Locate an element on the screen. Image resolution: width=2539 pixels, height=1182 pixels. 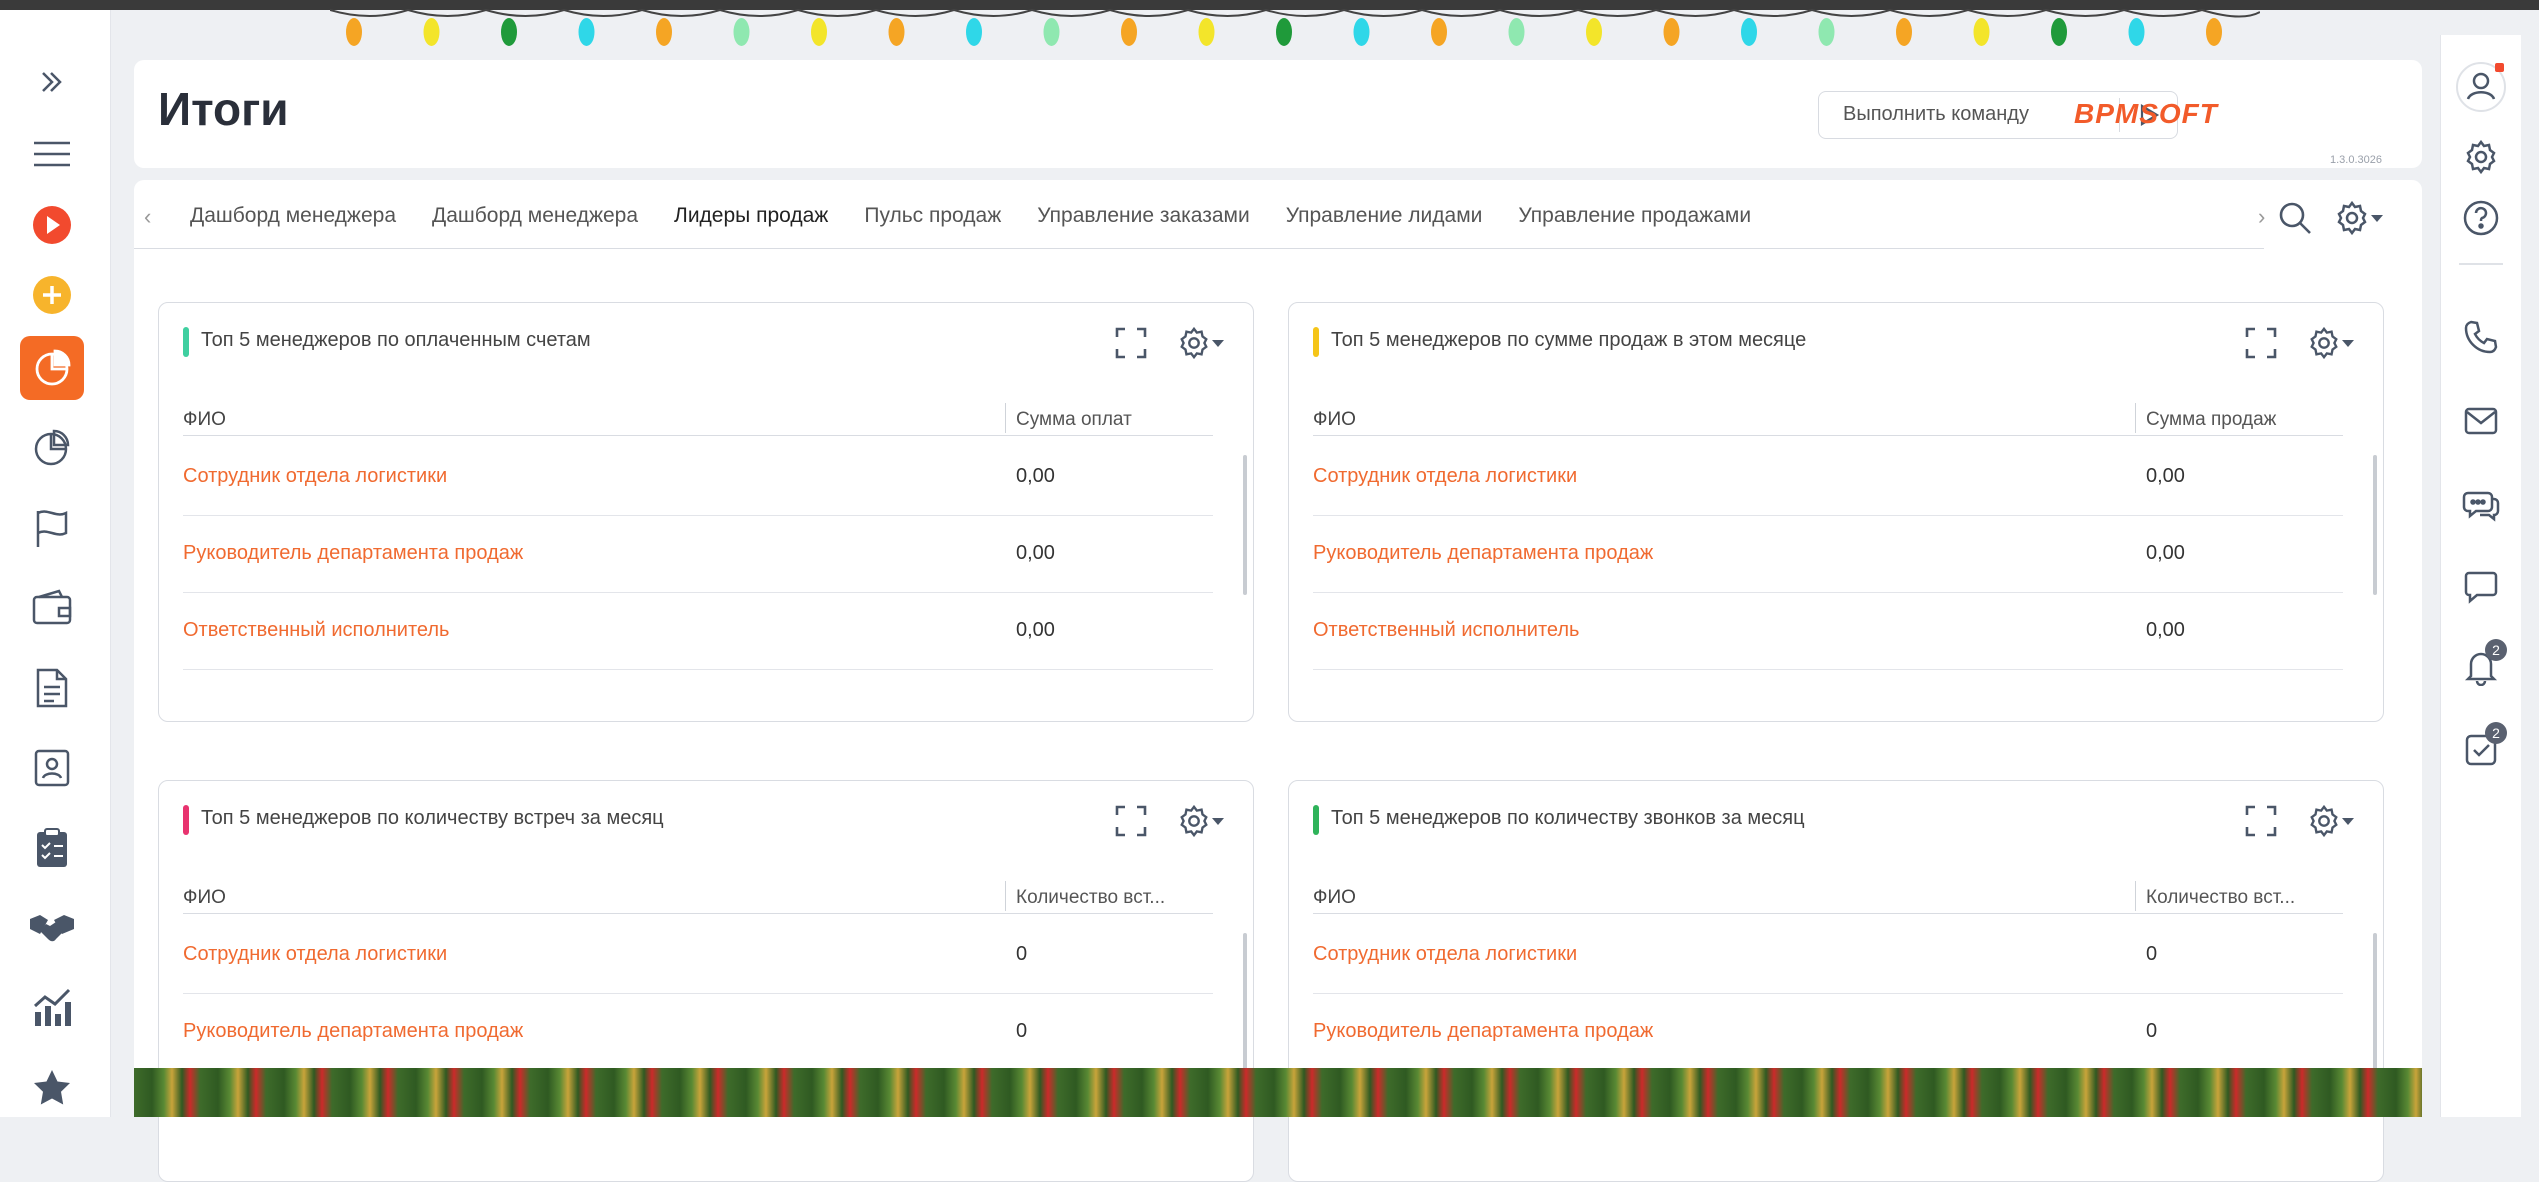
tab-sales-leaders: Лидеры продаж is located at coordinates (751, 216).